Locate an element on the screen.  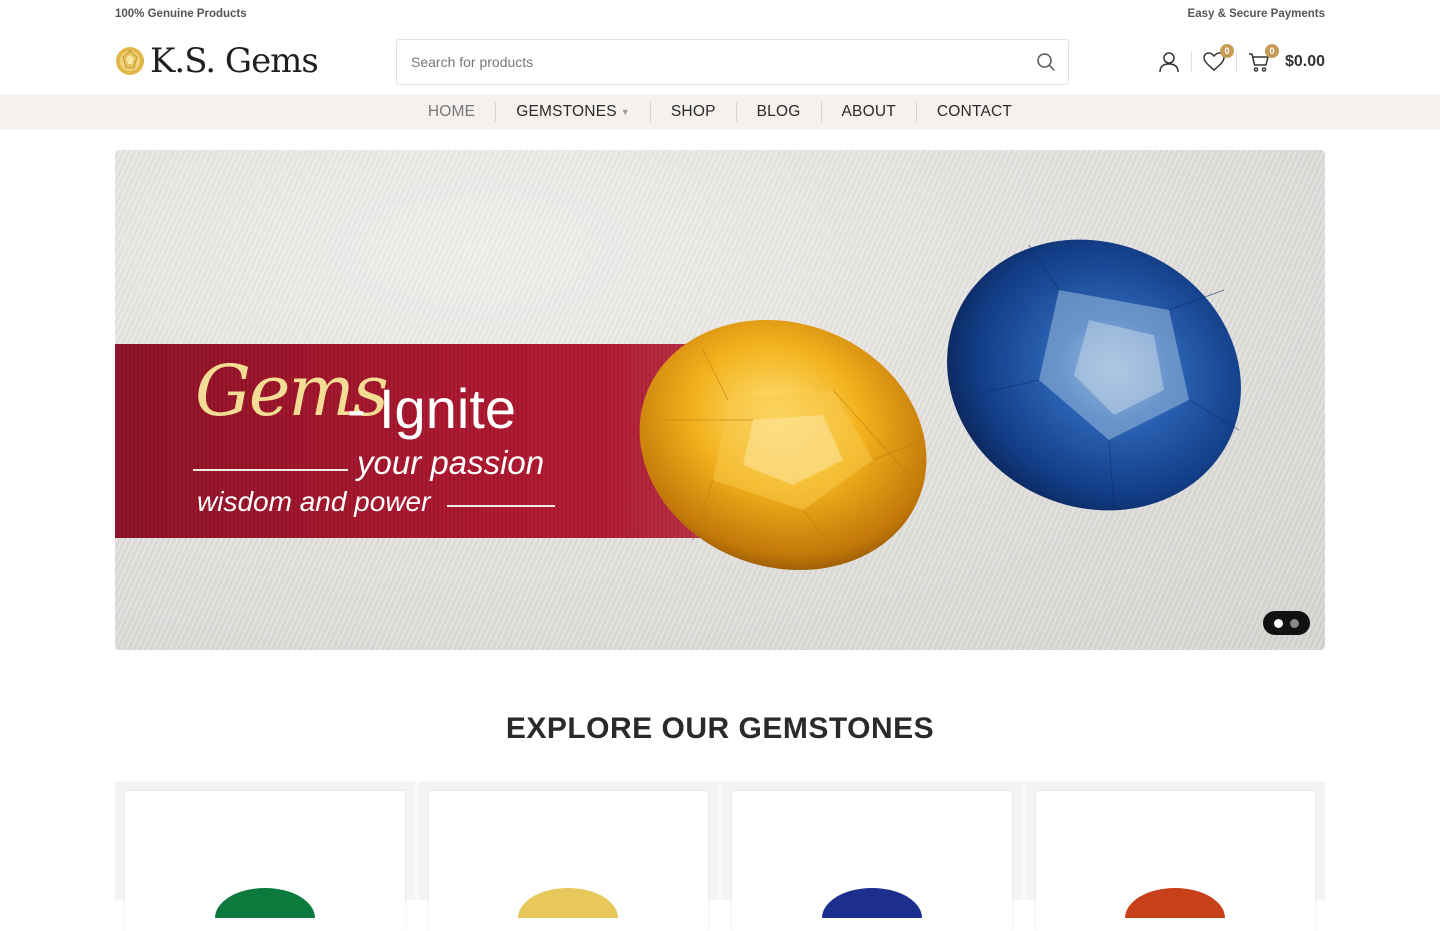
emerald-image is located at coordinates (264, 903).